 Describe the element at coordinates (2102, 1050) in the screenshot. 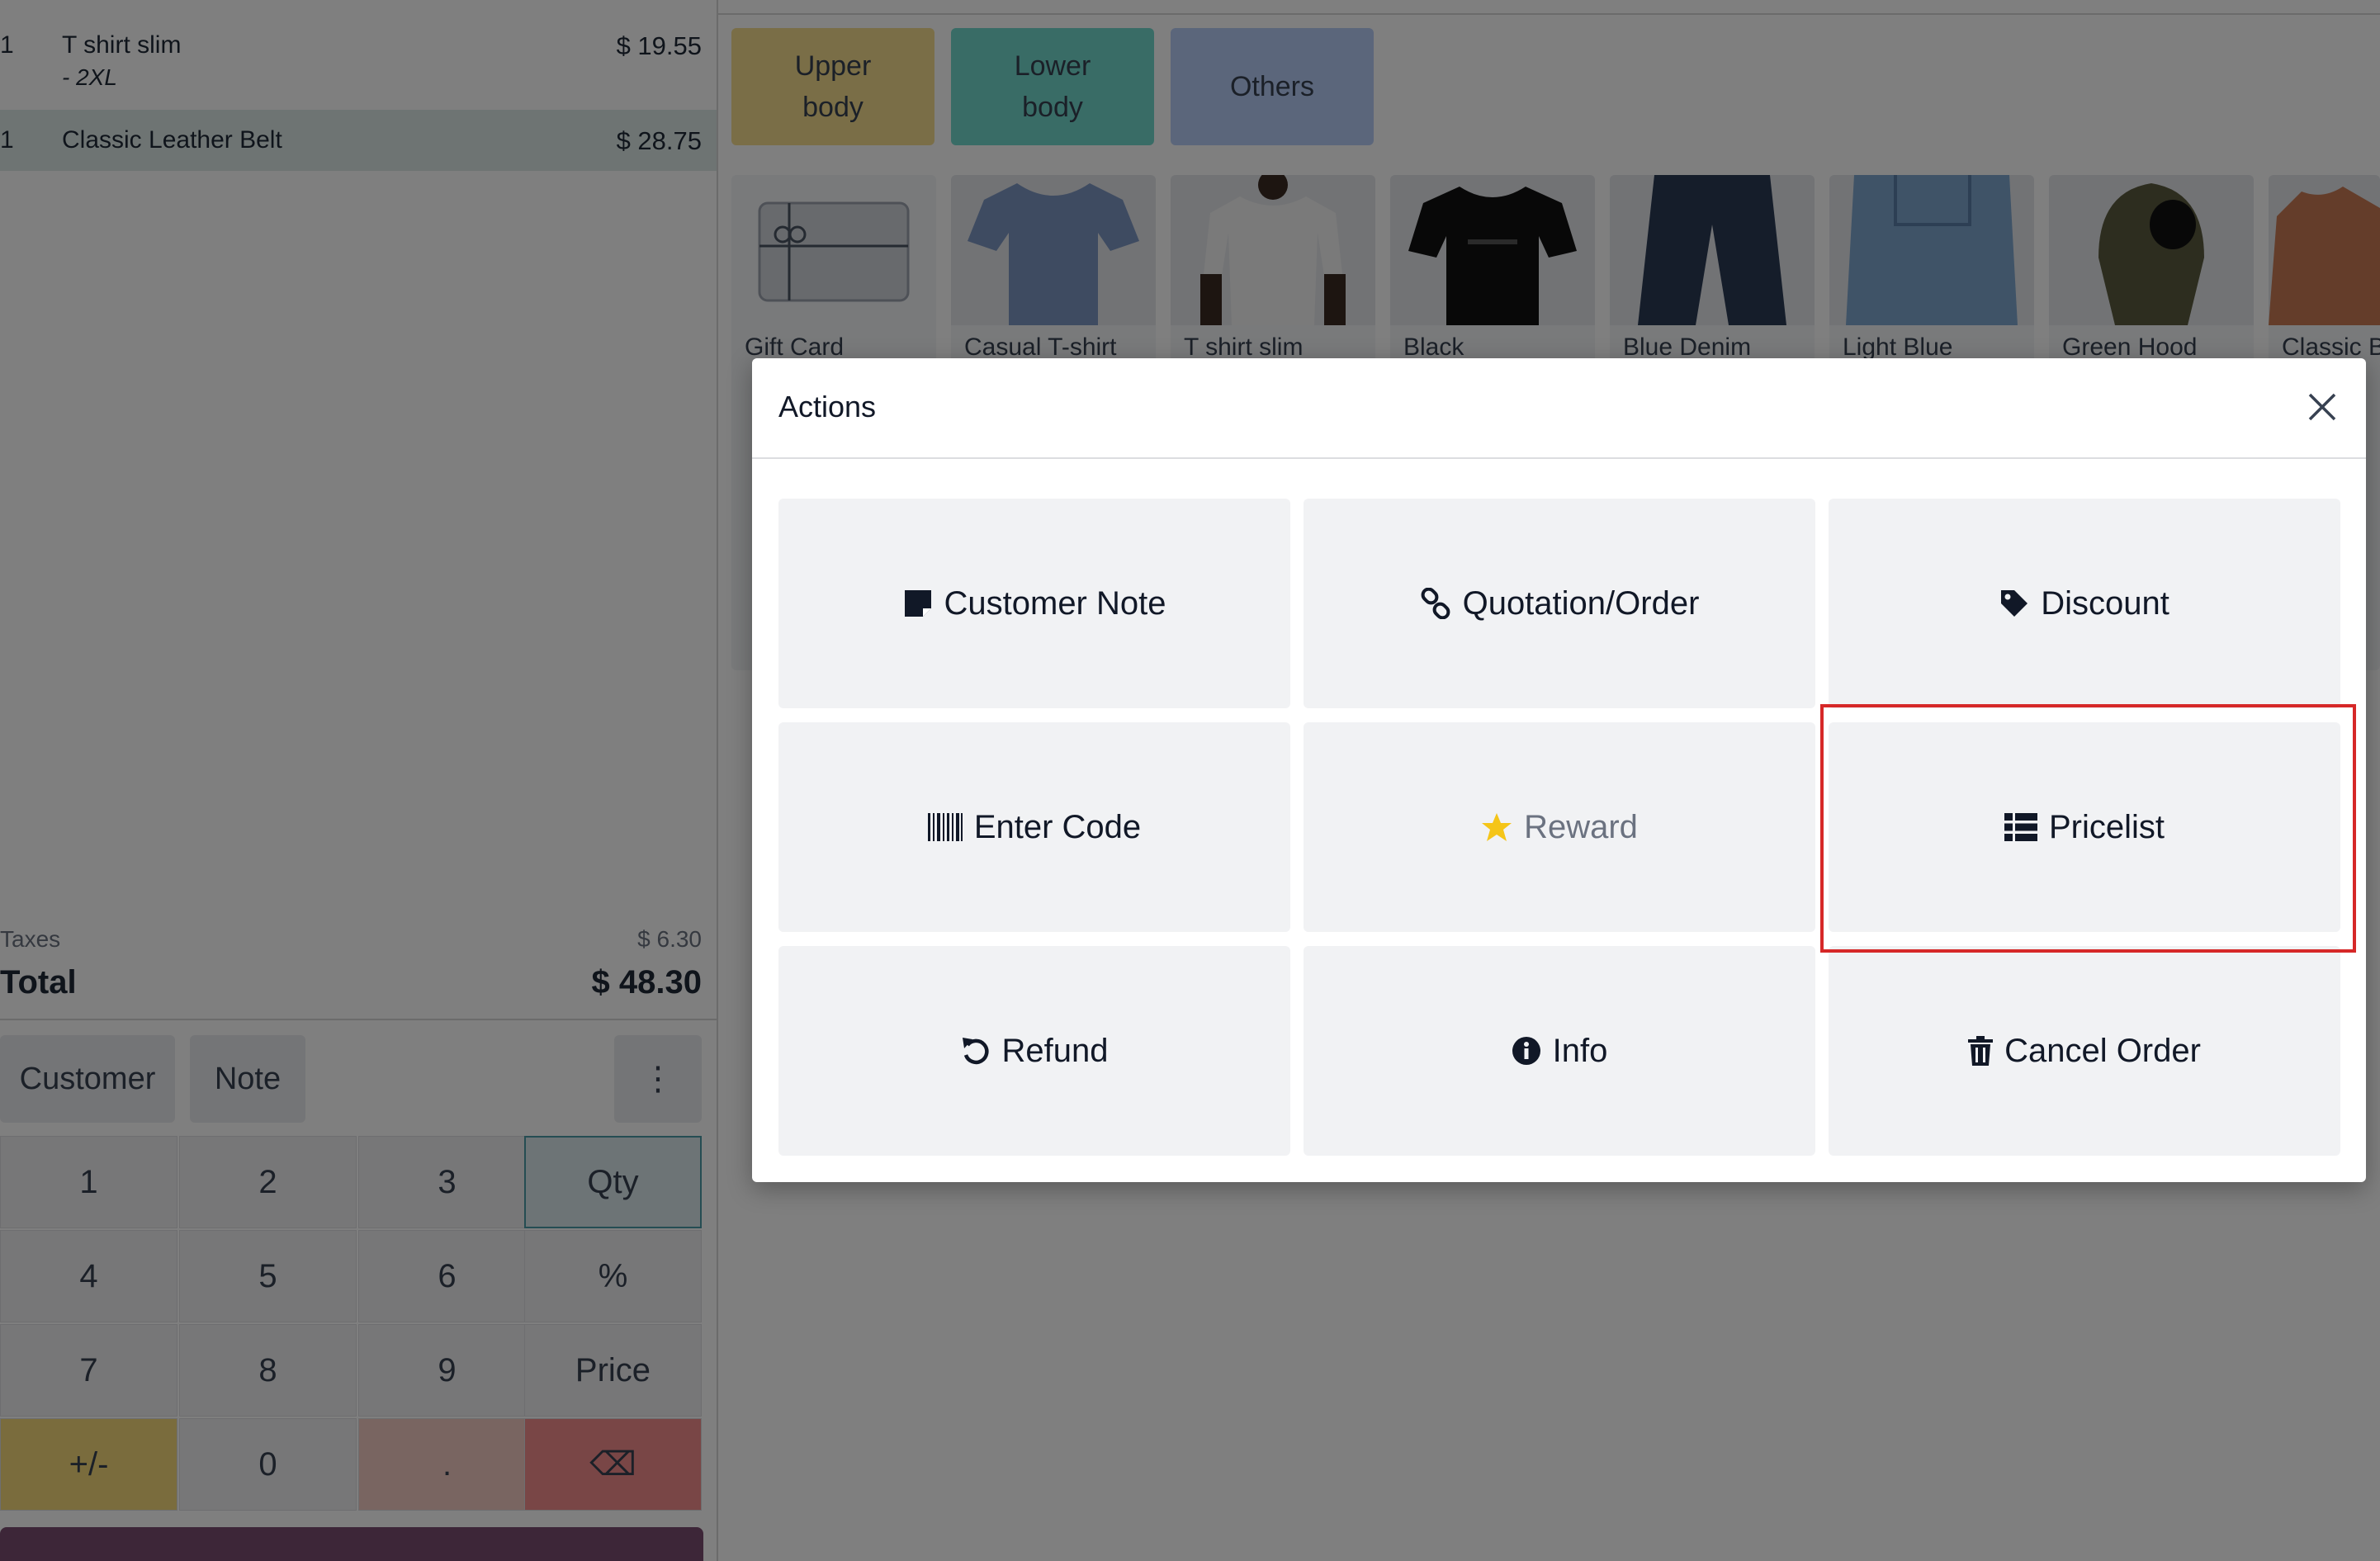

I see `action-label: Cancel Order` at that location.